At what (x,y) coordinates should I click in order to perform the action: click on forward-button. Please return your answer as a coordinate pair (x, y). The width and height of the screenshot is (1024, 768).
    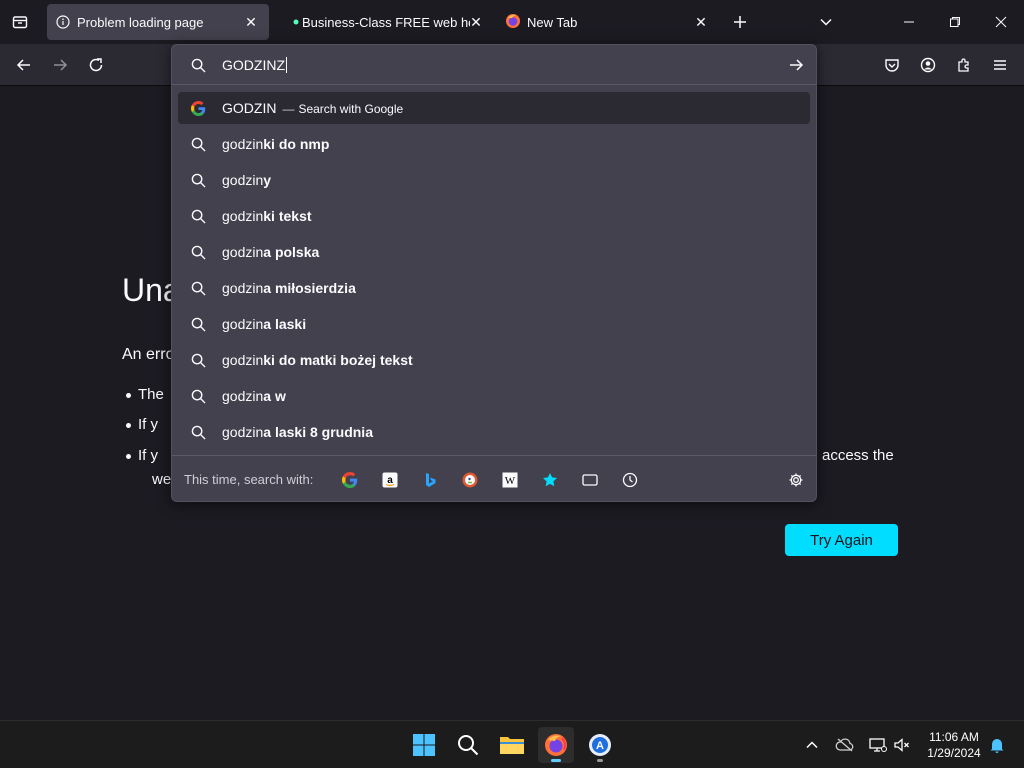
    Looking at the image, I should click on (60, 65).